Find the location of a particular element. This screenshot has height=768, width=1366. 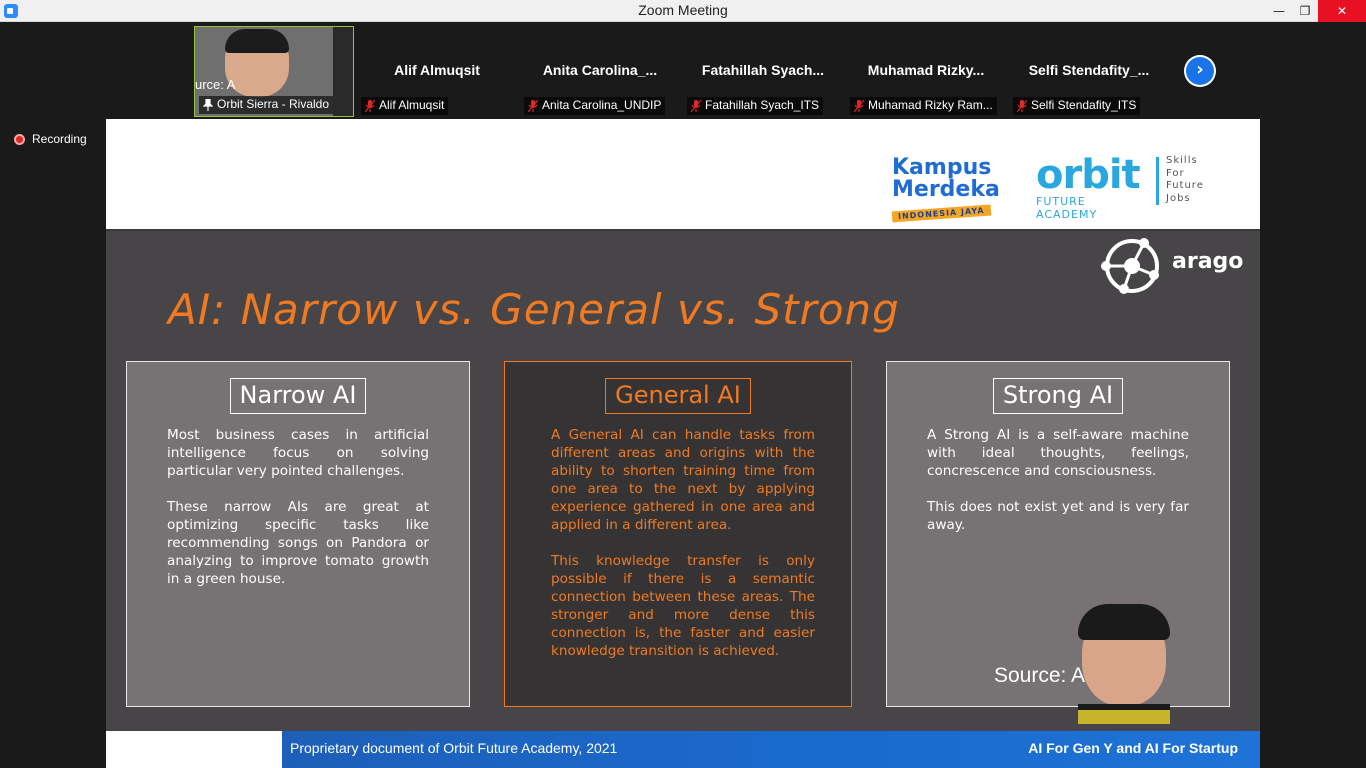

maximize-button: ❐ is located at coordinates (1305, 11).